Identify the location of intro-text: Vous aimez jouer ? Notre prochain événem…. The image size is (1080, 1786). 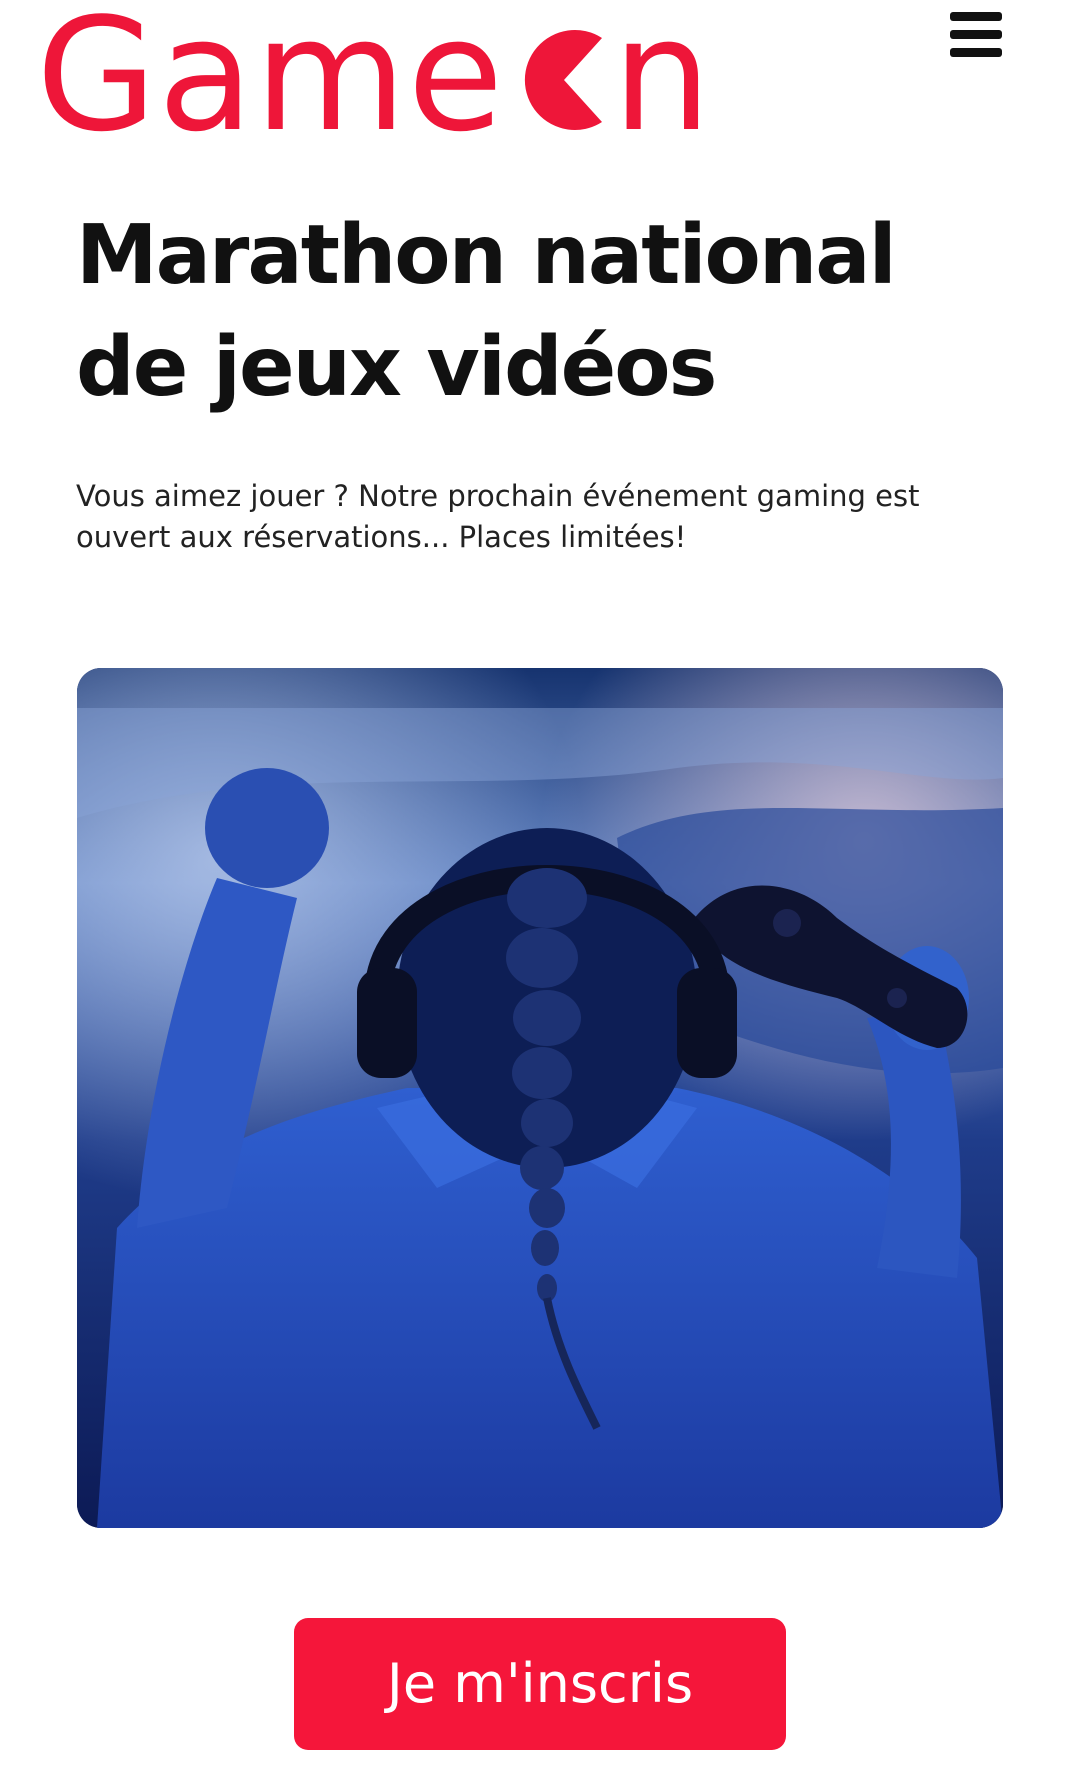
(536, 517).